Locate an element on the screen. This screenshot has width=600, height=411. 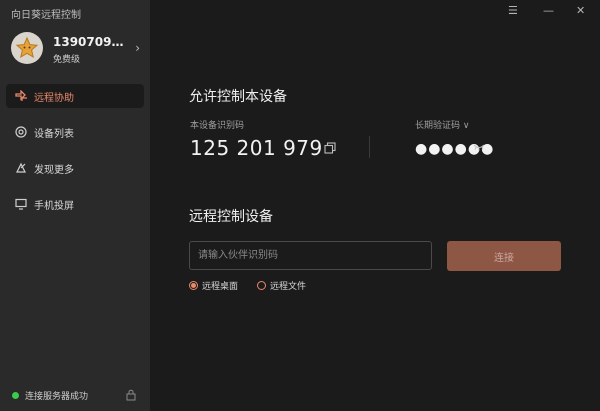
star-avatar-icon is located at coordinates (27, 47).